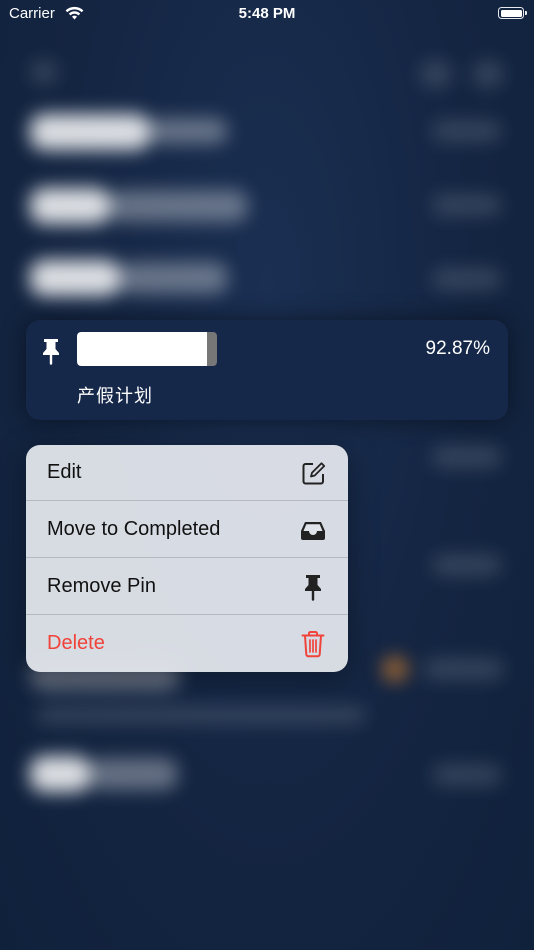 This screenshot has height=950, width=534. What do you see at coordinates (457, 348) in the screenshot?
I see `plan-progress-percent: 92.87%` at bounding box center [457, 348].